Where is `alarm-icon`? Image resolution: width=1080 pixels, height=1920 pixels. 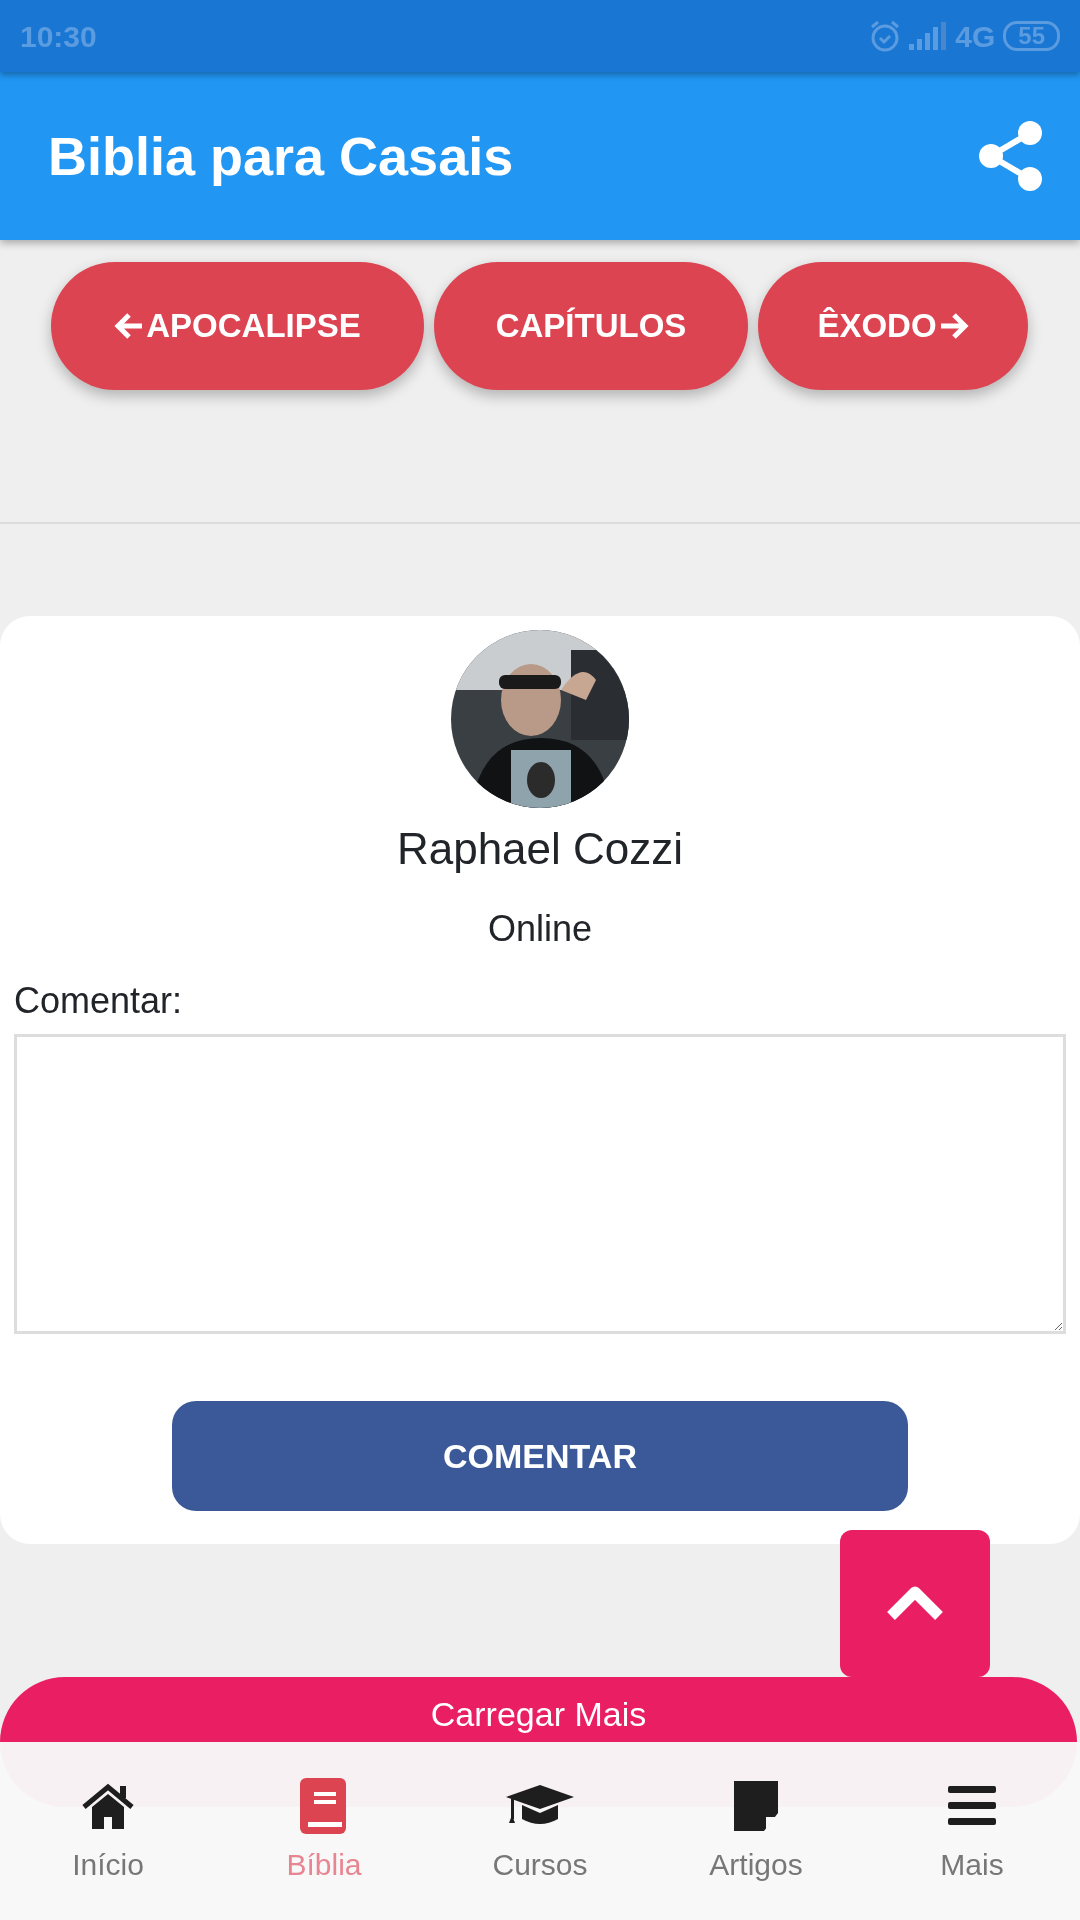
alarm-icon is located at coordinates (885, 36).